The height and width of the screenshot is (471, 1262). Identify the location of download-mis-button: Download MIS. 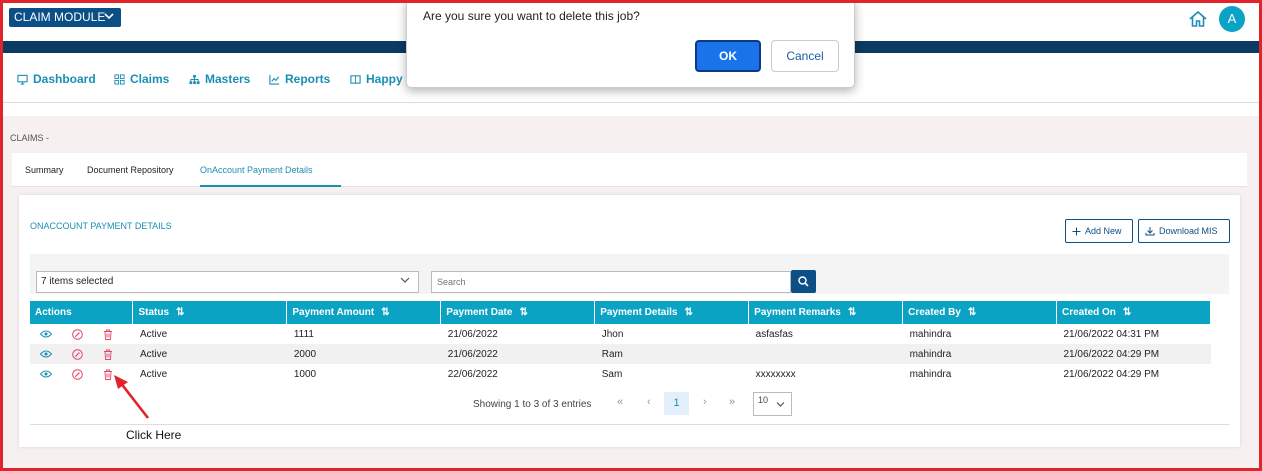
(1184, 231).